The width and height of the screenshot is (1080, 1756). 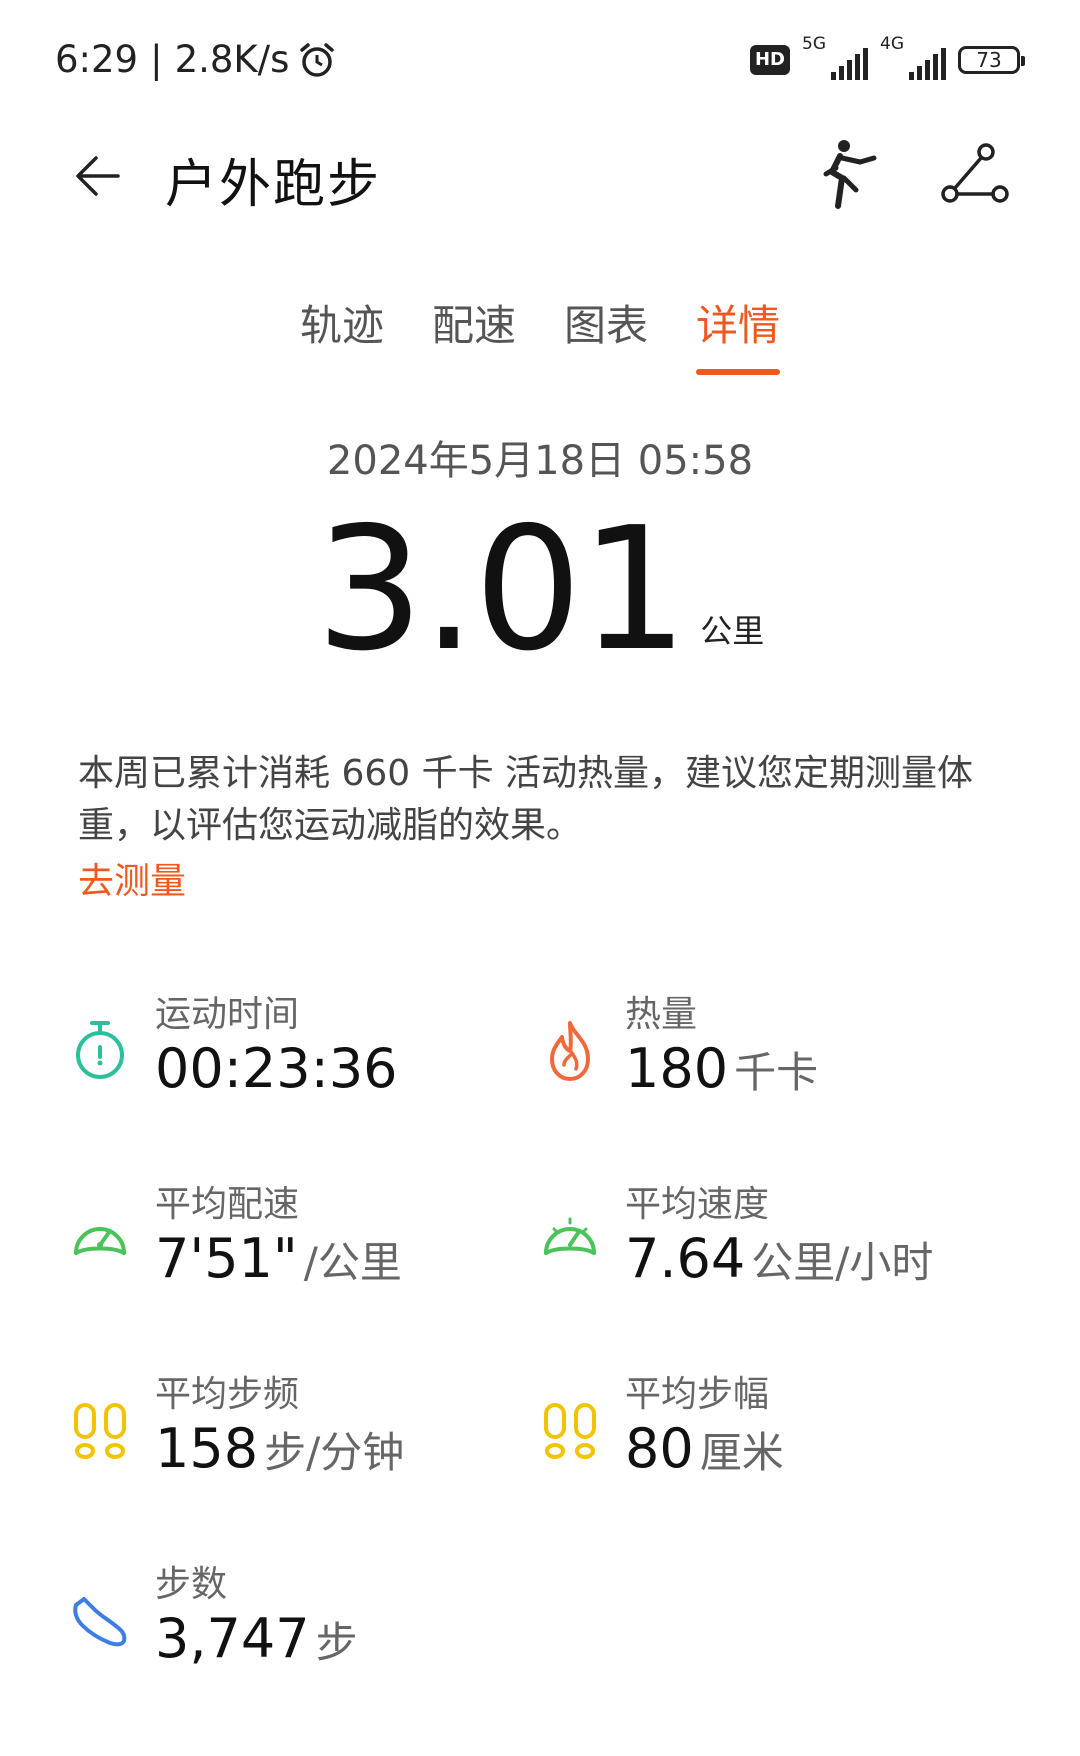 I want to click on duration-value: 00:23:36, so click(x=276, y=1068).